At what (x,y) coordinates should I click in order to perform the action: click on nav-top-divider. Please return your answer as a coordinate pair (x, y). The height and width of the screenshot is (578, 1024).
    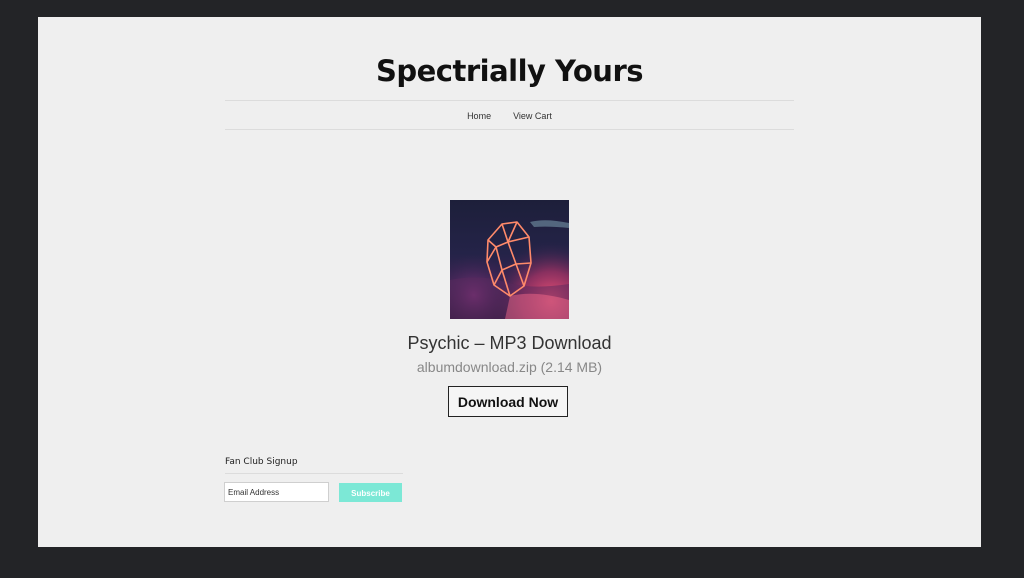
    Looking at the image, I should click on (509, 100).